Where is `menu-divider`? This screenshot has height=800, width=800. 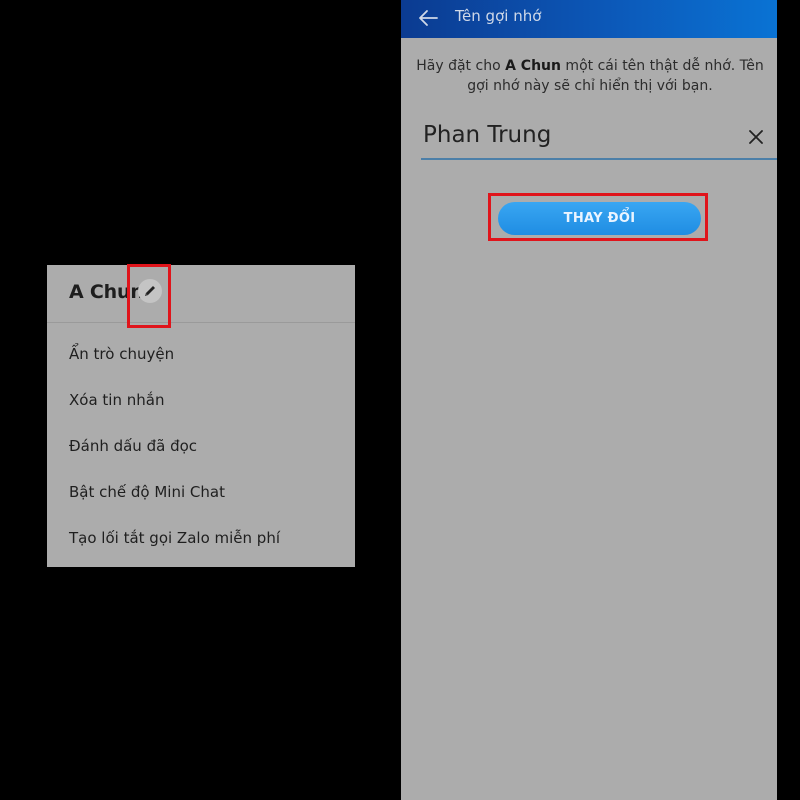
menu-divider is located at coordinates (201, 322).